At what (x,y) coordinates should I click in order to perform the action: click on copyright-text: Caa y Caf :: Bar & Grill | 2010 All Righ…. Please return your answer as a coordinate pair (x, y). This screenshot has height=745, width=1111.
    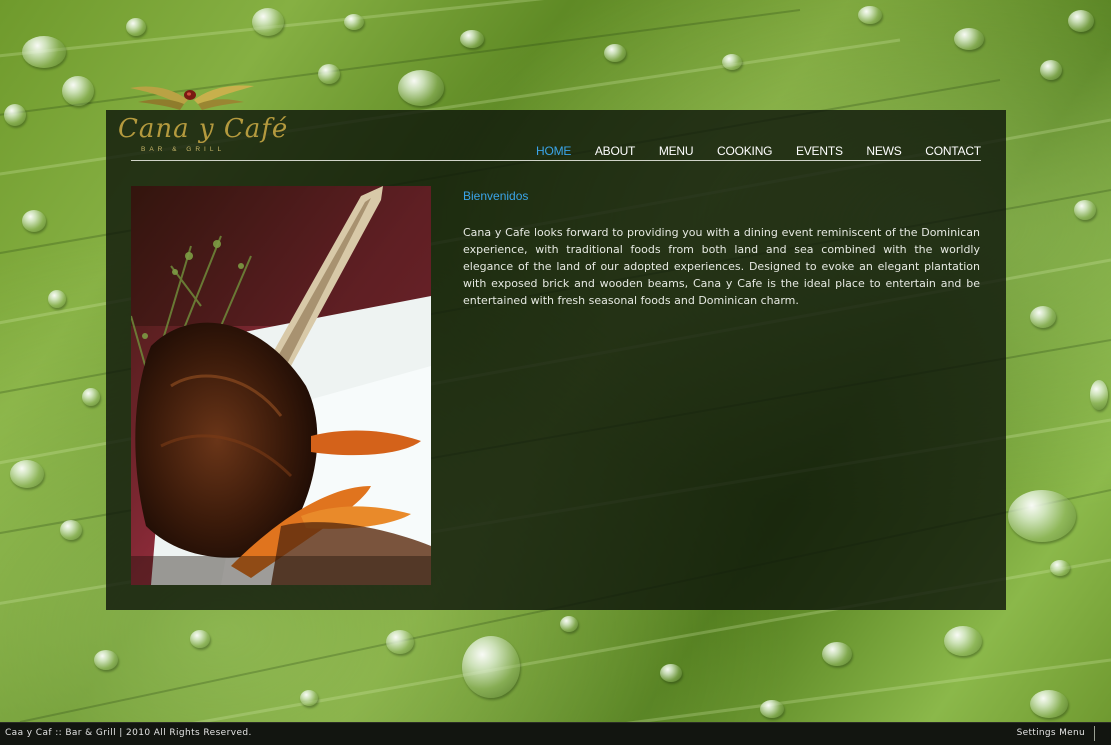
    Looking at the image, I should click on (128, 733).